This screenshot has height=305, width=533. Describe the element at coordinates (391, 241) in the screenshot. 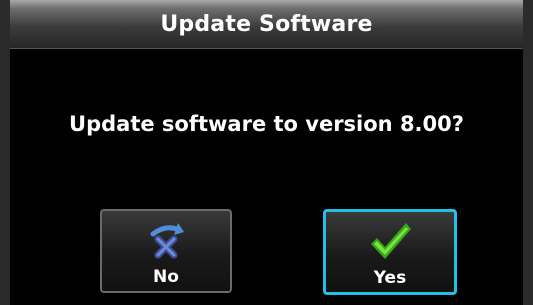

I see `checkmark-icon` at that location.